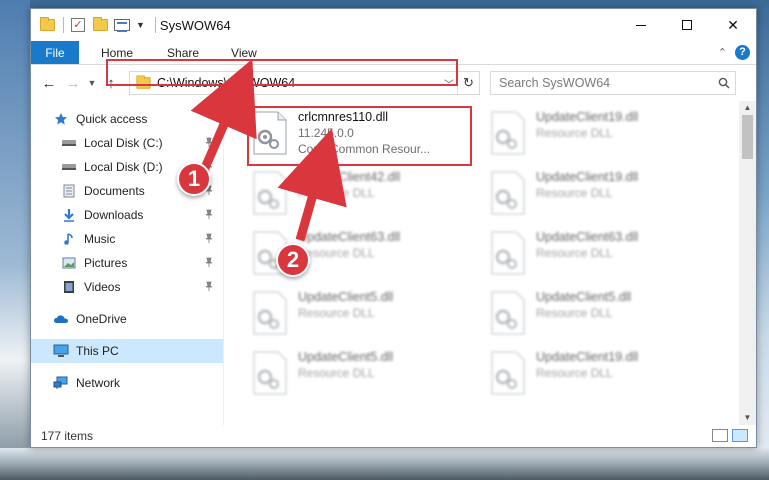 The height and width of the screenshot is (480, 769). What do you see at coordinates (69, 287) in the screenshot?
I see `videos-icon` at bounding box center [69, 287].